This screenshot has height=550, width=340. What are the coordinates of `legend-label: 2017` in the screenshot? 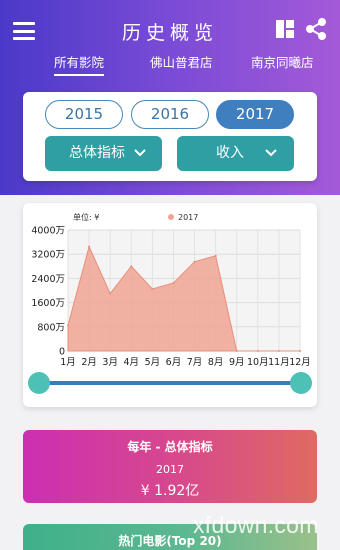 It's located at (188, 217).